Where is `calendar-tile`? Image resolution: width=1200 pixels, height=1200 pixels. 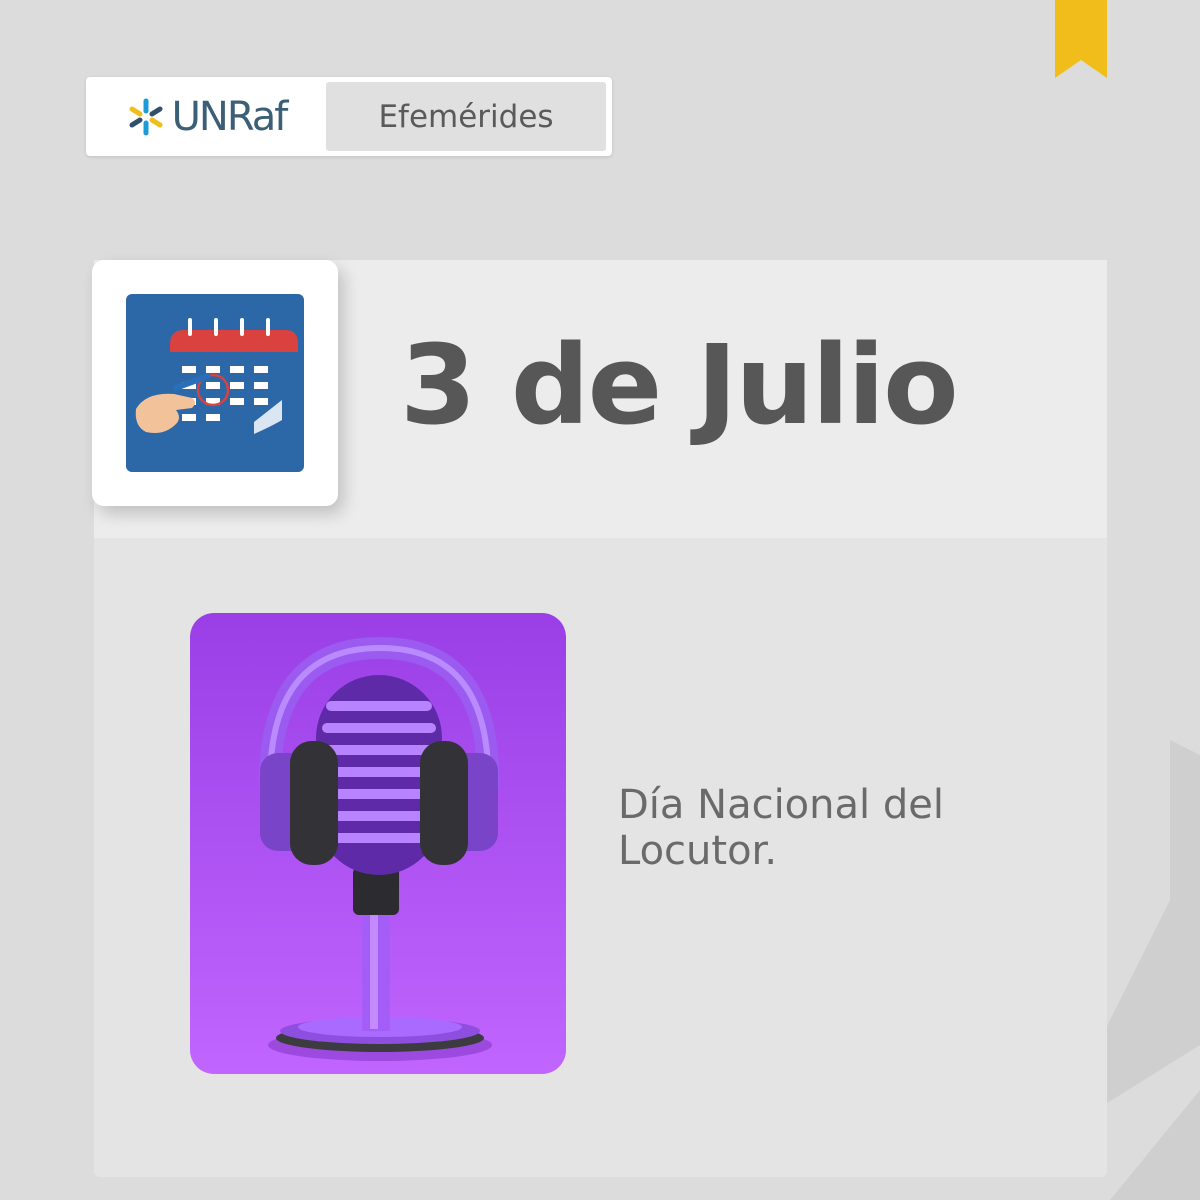
calendar-tile is located at coordinates (215, 383).